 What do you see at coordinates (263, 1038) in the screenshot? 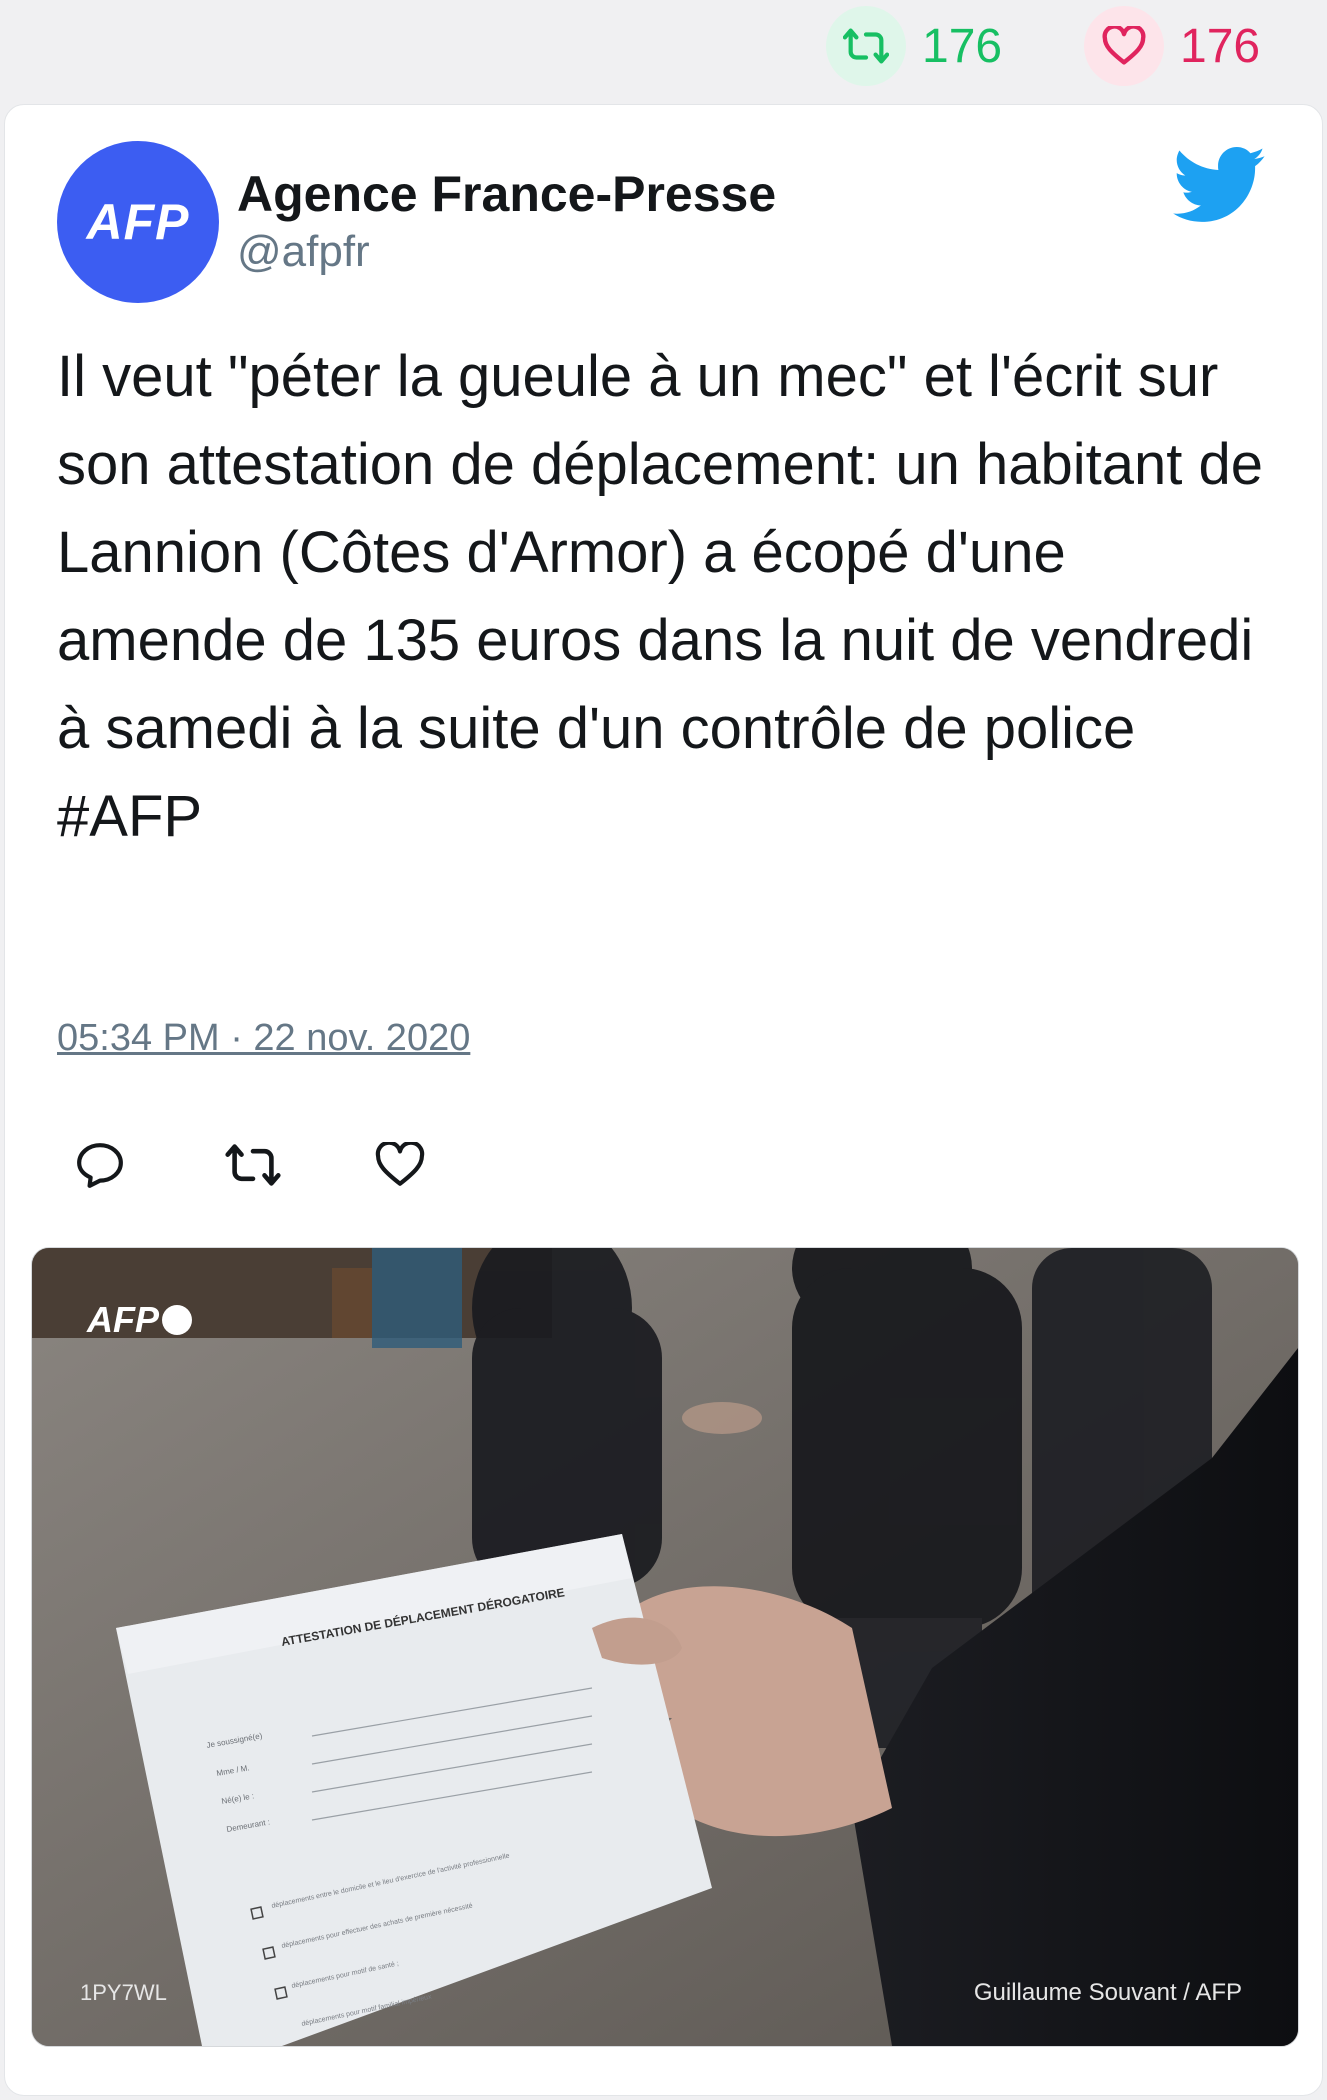
I see `tweet-timestamp: 05:34 PM · 22 nov. 2020` at bounding box center [263, 1038].